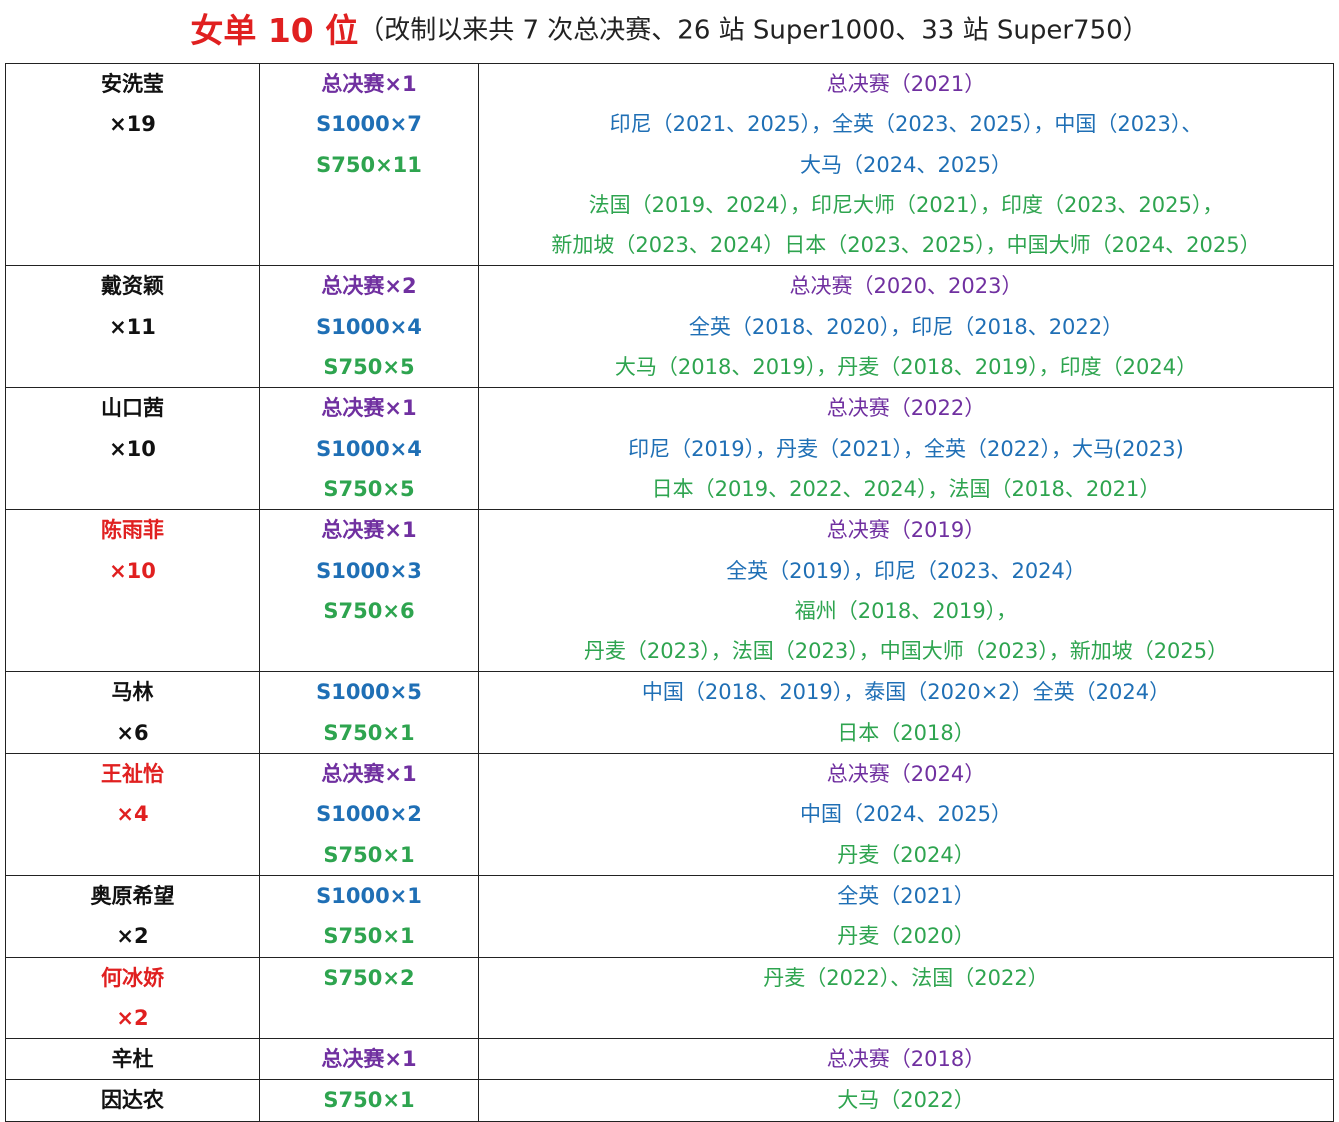  I want to click on player-cell: 山口茜 ×10, so click(132, 449).